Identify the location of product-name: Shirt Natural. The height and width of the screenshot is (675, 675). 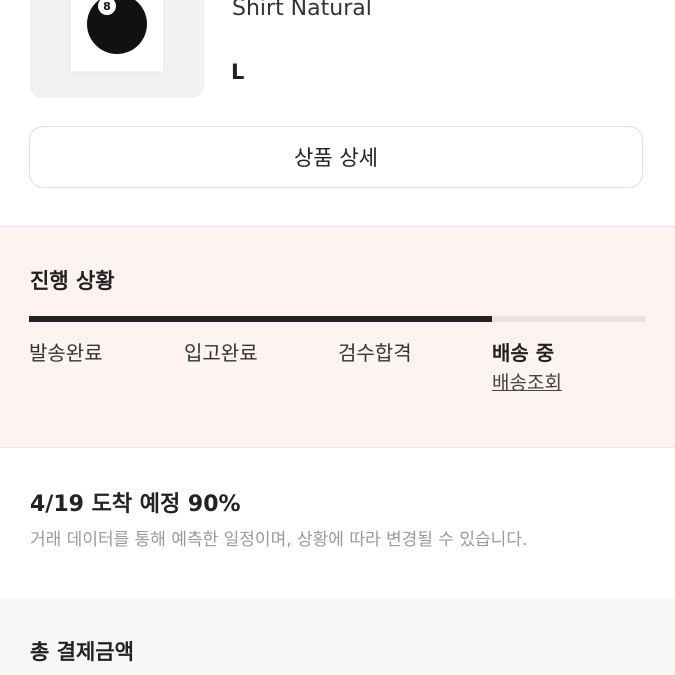
(302, 10).